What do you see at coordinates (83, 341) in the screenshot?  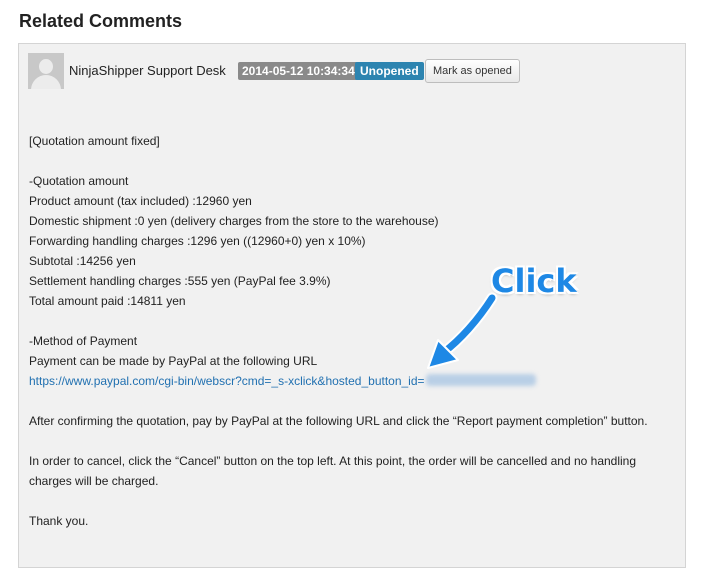 I see `payment-method-label: -Method of Payment` at bounding box center [83, 341].